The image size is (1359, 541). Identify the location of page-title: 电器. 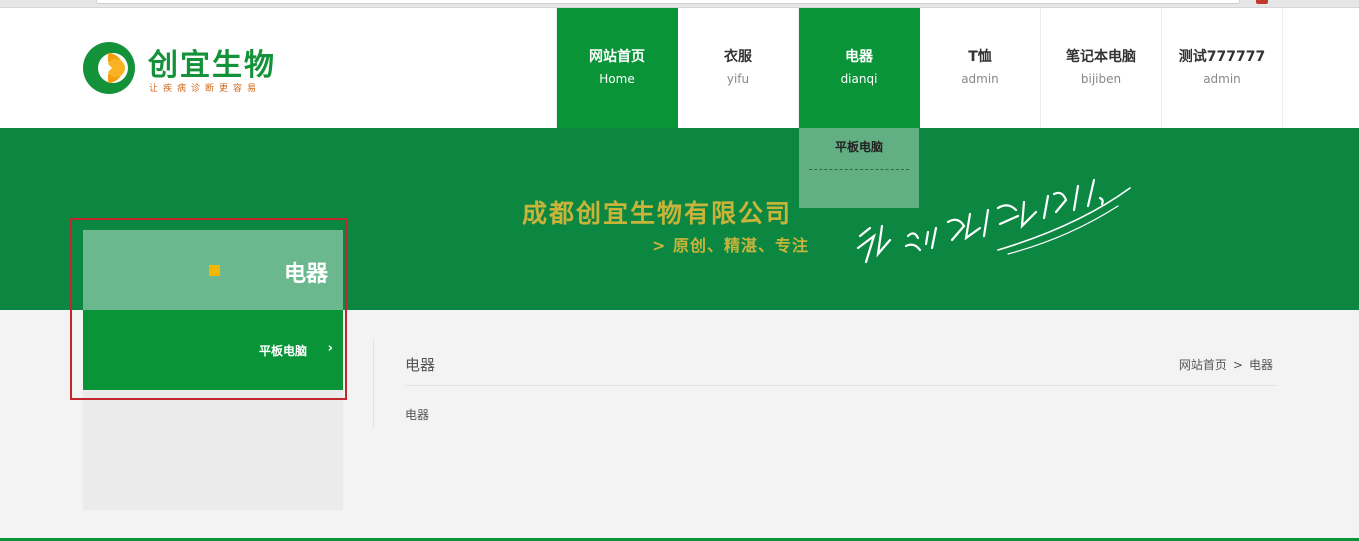
(420, 365).